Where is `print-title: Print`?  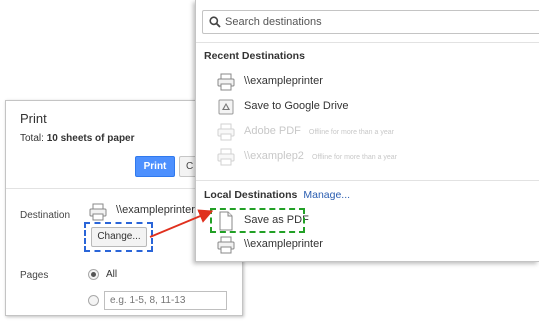 print-title: Print is located at coordinates (33, 118).